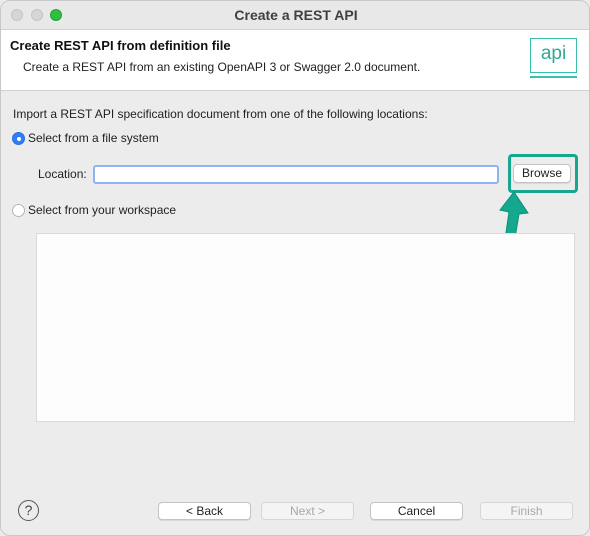  I want to click on workspace-radio-label: Select from your workspace, so click(102, 210).